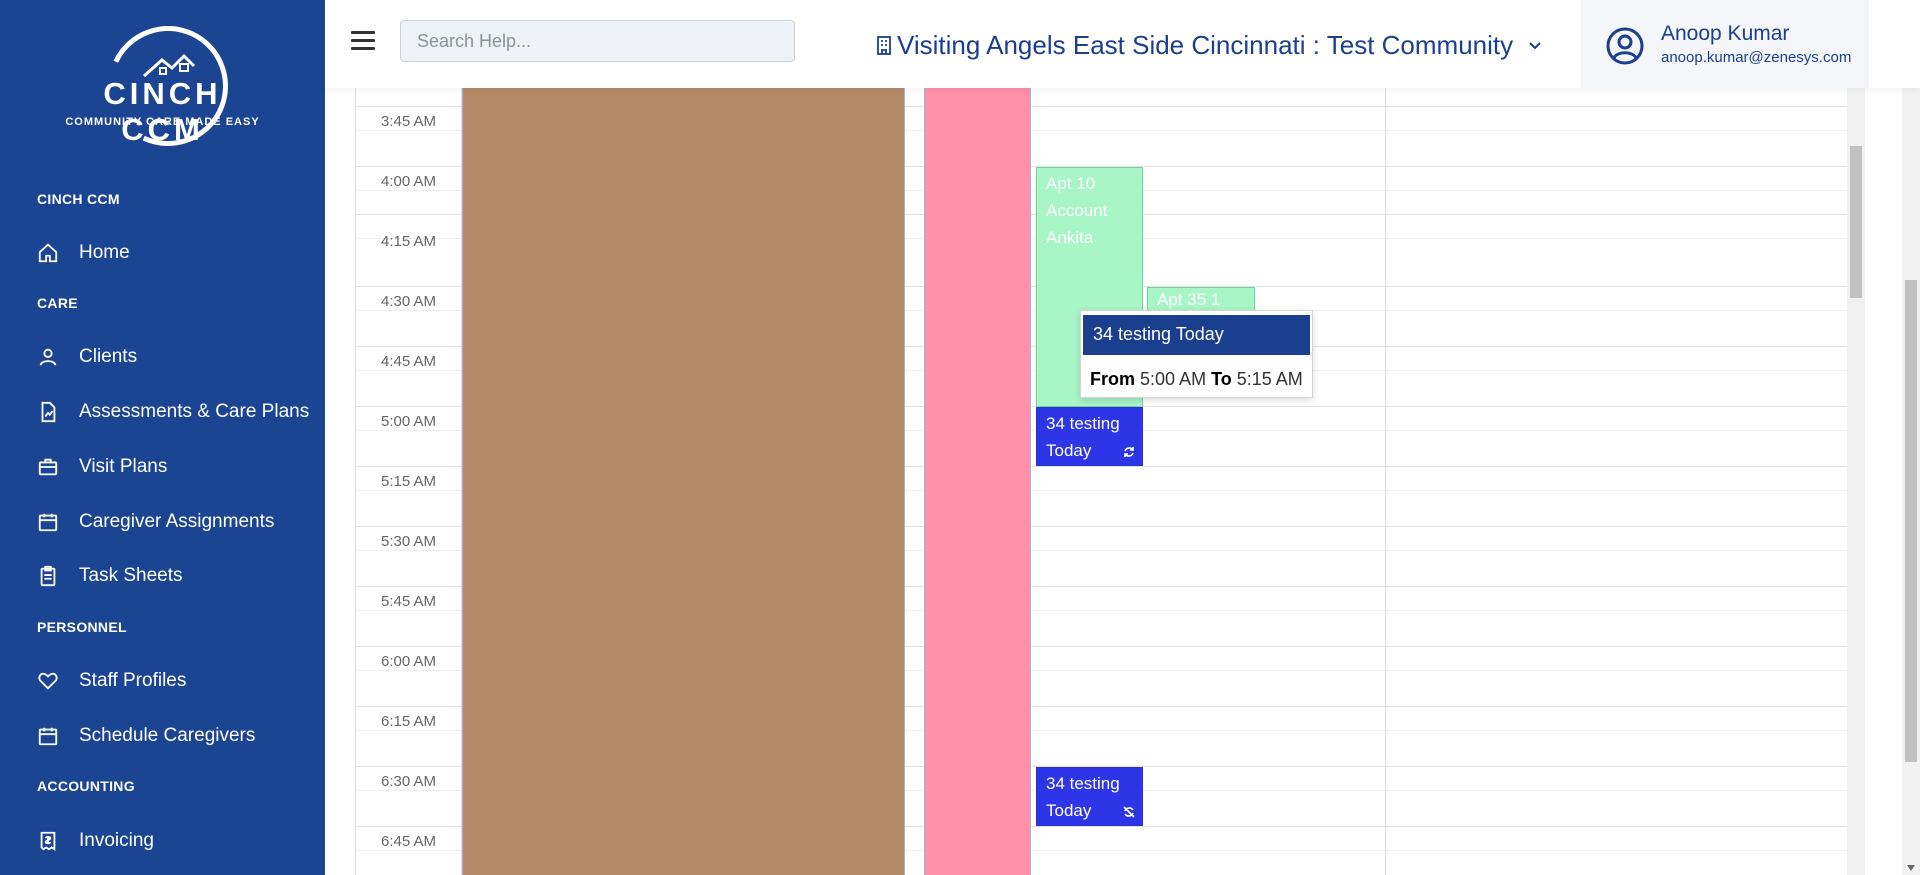  Describe the element at coordinates (1196, 335) in the screenshot. I see `tooltip-title: 34 testing Today` at that location.